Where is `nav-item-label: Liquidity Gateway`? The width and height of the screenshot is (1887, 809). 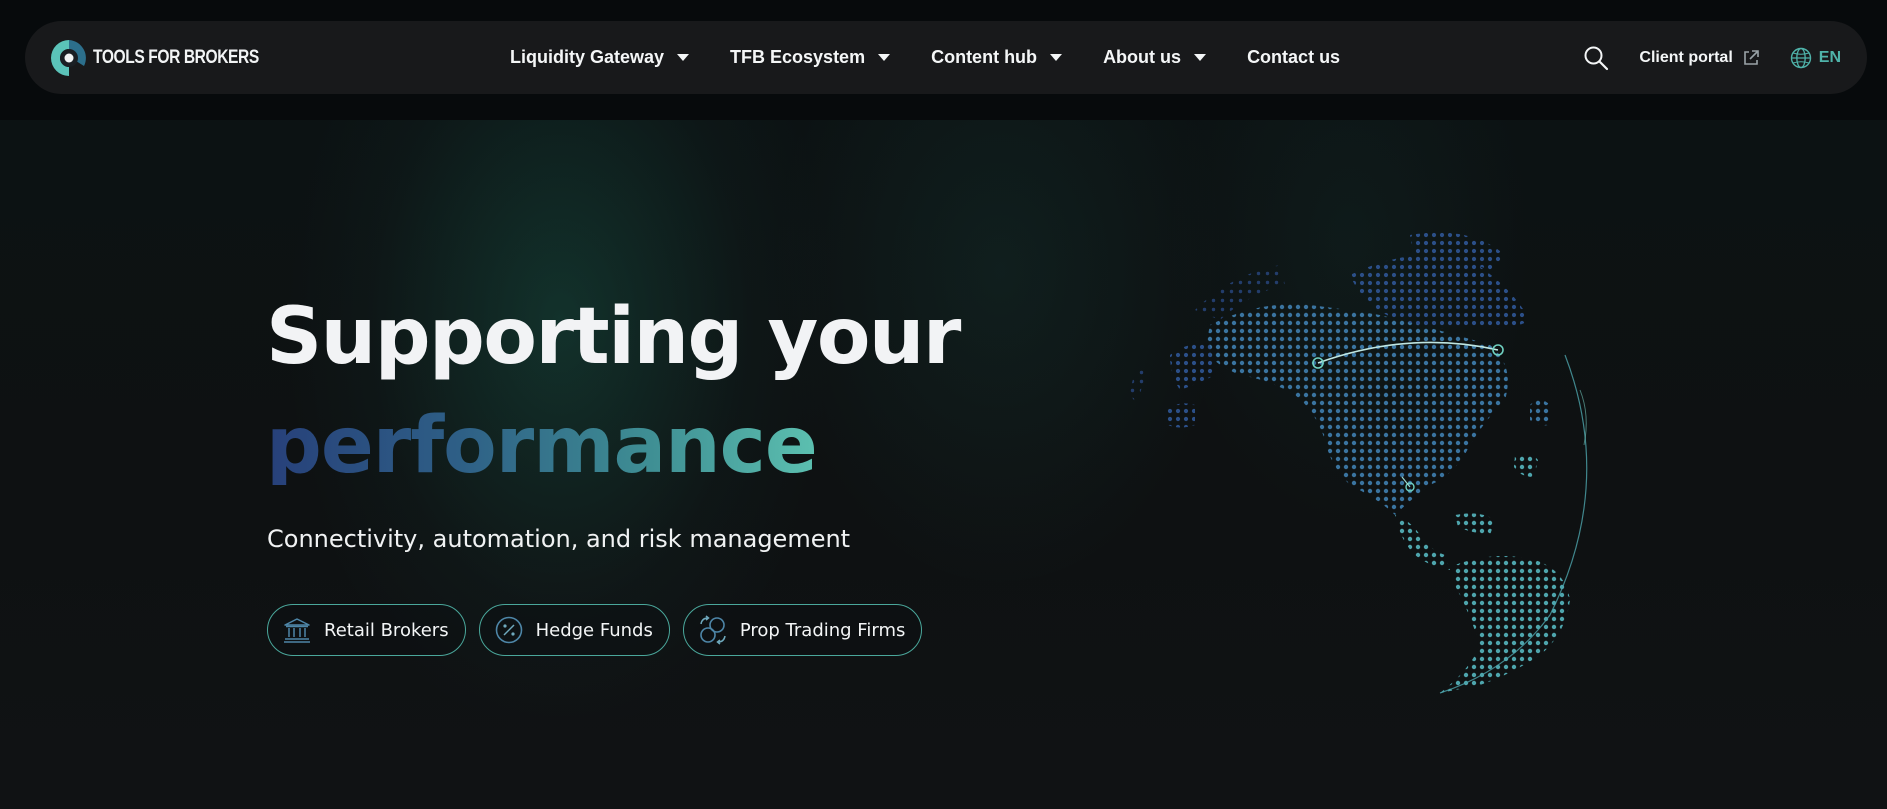
nav-item-label: Liquidity Gateway is located at coordinates (587, 57).